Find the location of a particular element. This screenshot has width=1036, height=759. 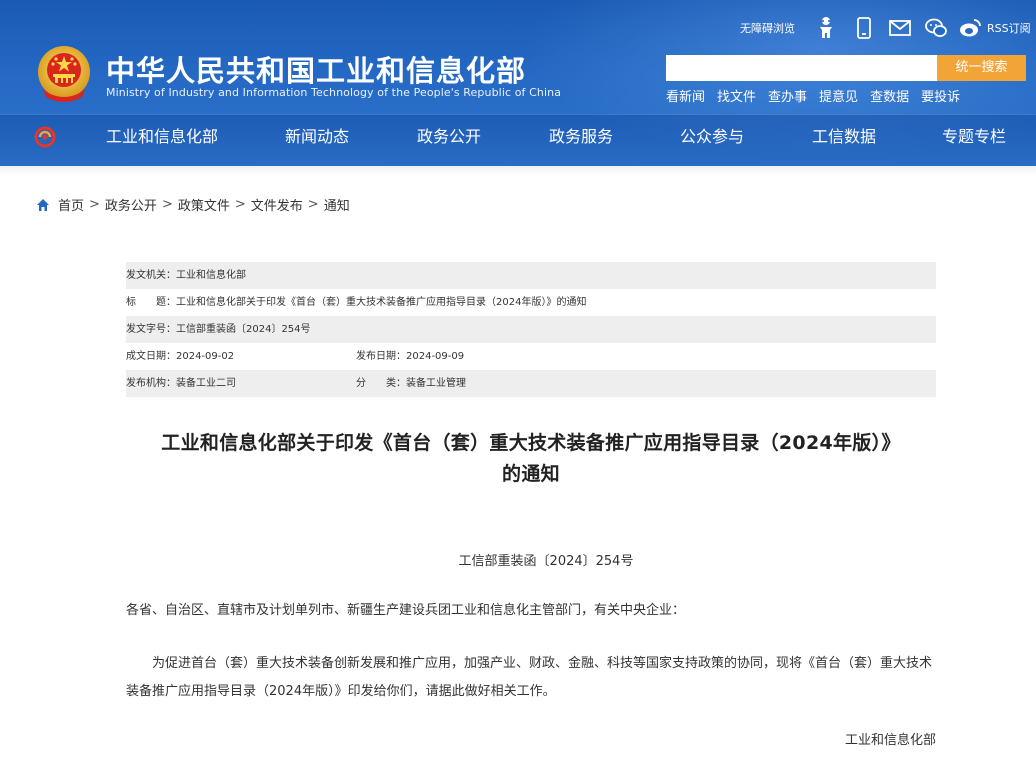

home-icon is located at coordinates (43, 204).